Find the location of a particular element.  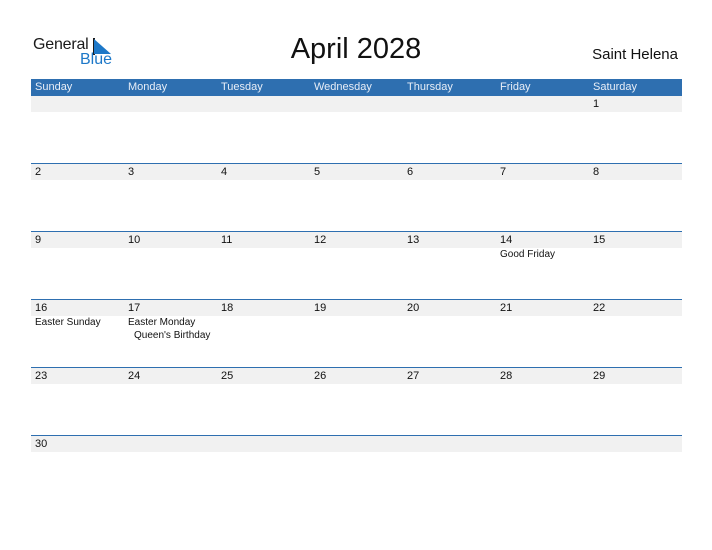

holiday-label: Good Friday is located at coordinates (528, 254).